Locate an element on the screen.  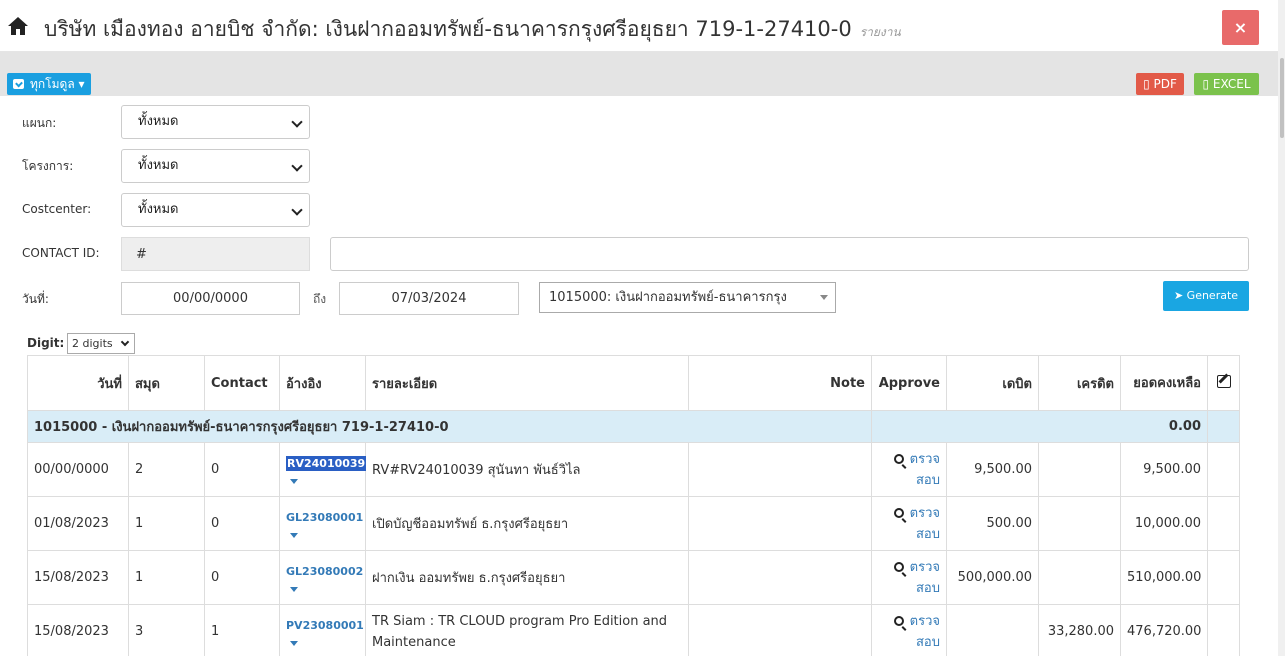
date-label: วันที่: is located at coordinates (35, 299).